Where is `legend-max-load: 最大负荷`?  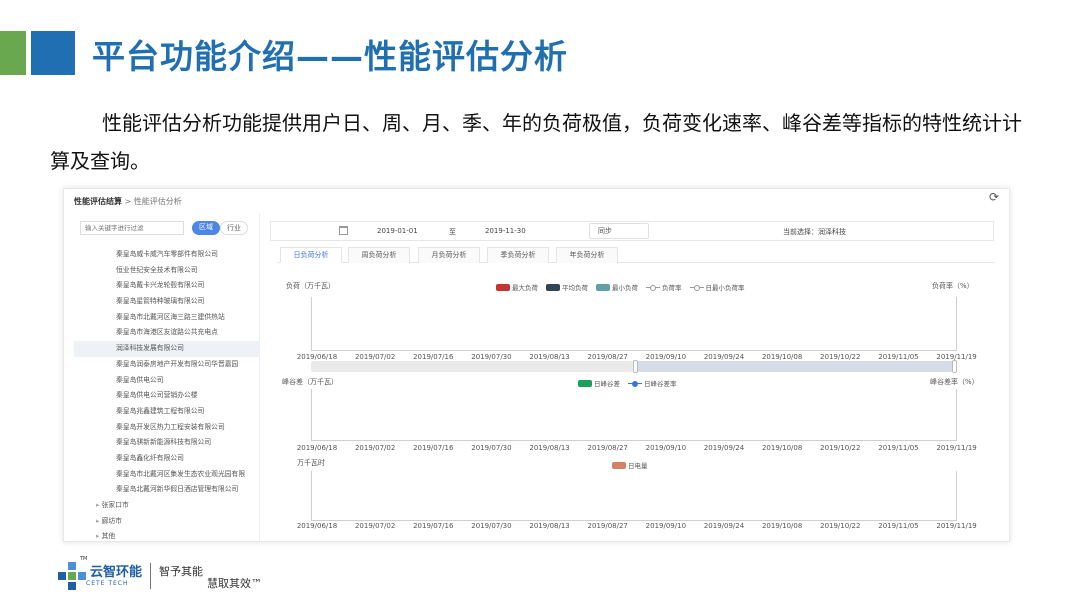 legend-max-load: 最大负荷 is located at coordinates (517, 287).